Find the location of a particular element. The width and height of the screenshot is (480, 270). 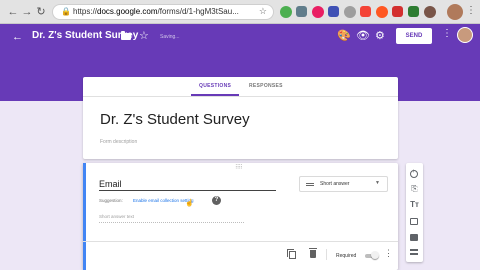

required-label: Required is located at coordinates (346, 256).